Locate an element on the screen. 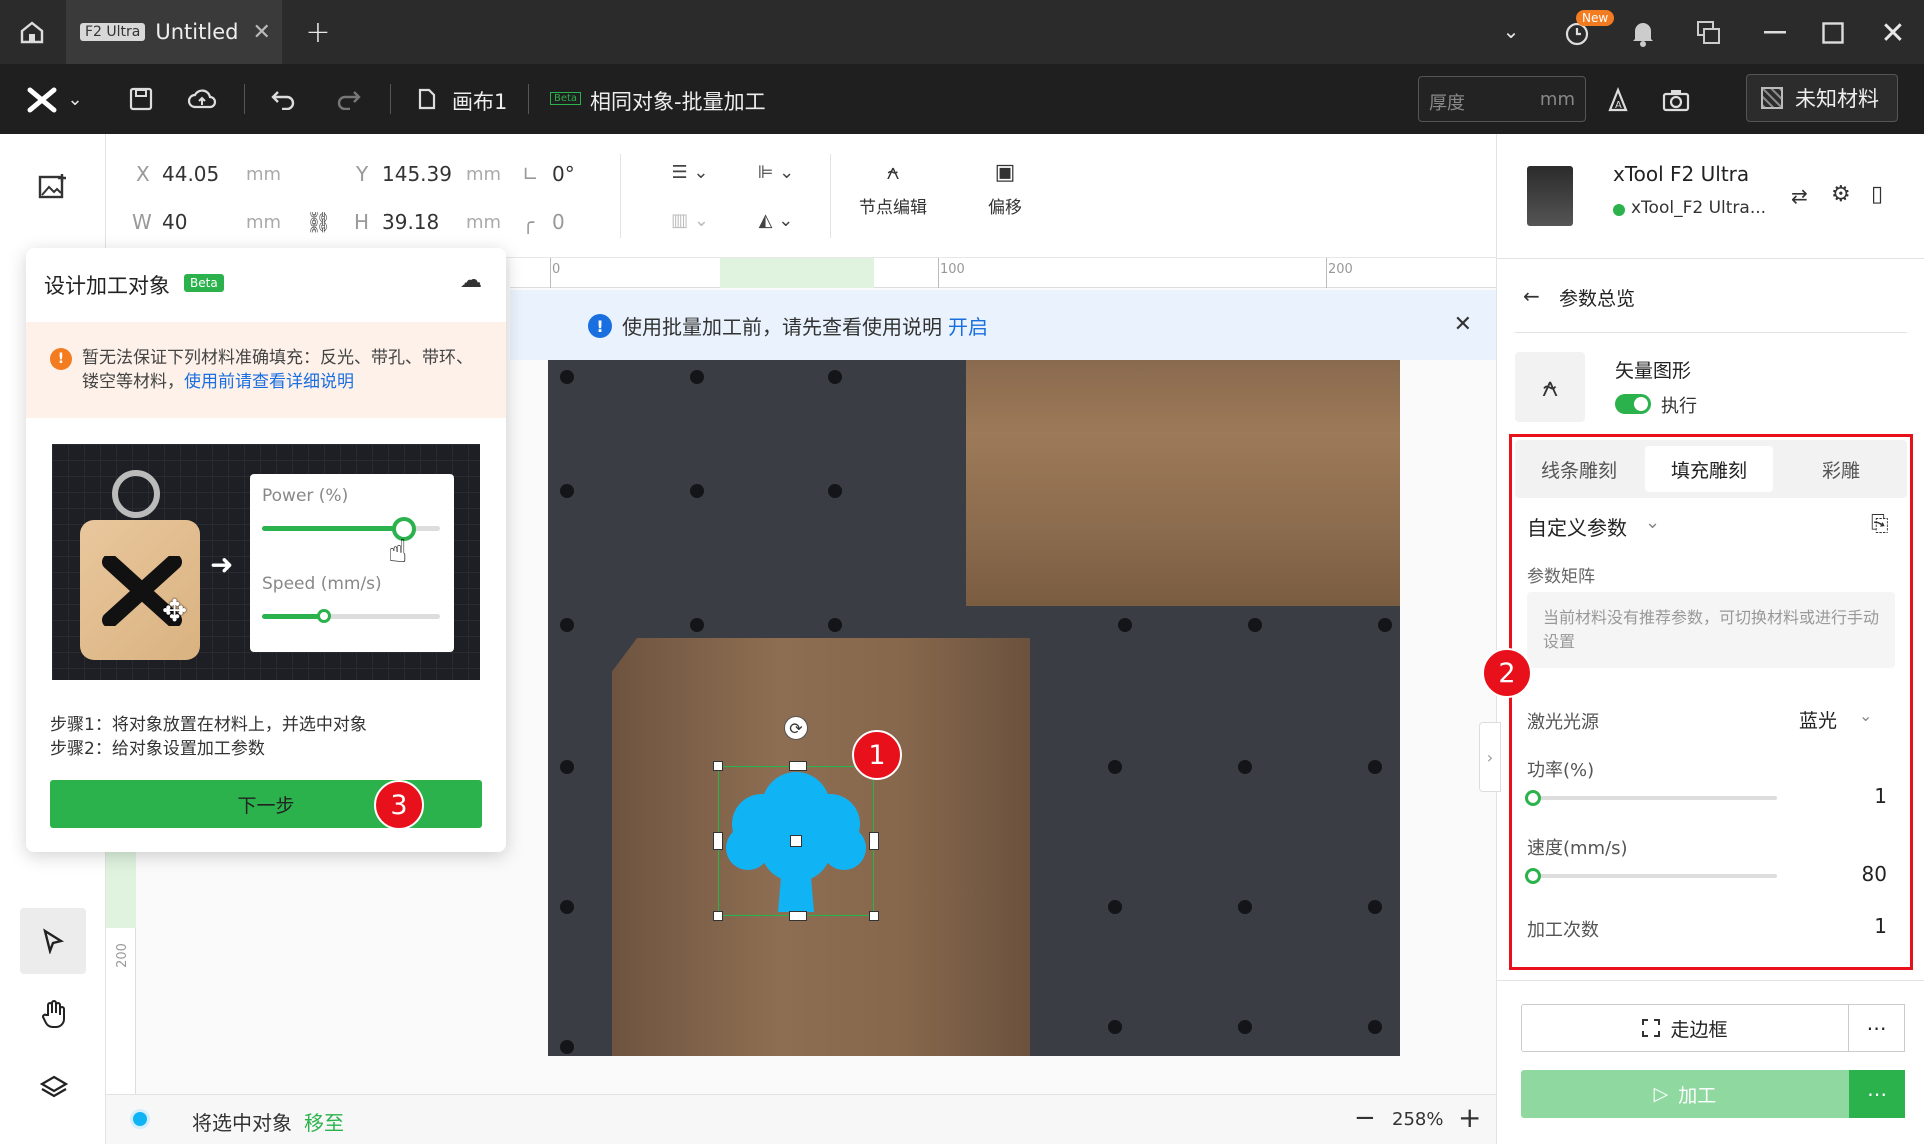 The height and width of the screenshot is (1144, 1924). close-banner-icon: ✕ is located at coordinates (1463, 324).